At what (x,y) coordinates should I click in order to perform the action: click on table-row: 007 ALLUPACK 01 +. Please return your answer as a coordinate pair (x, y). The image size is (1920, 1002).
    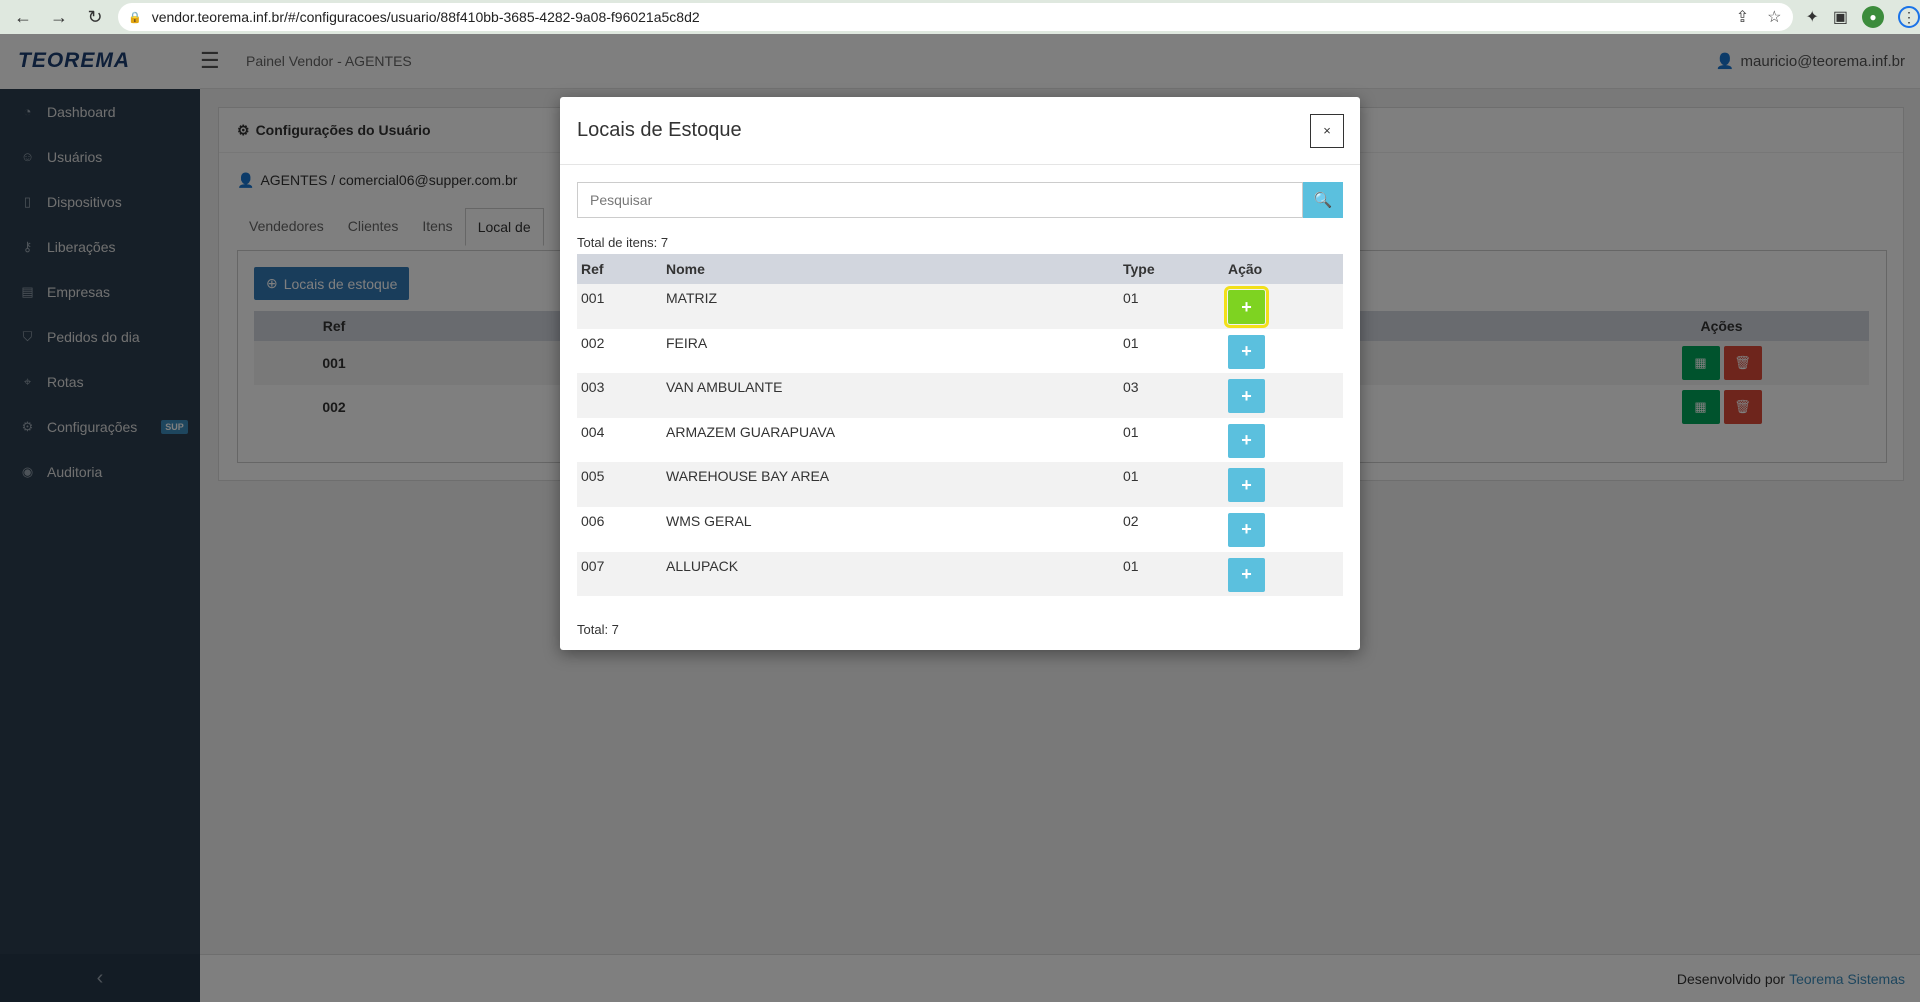
    Looking at the image, I should click on (960, 574).